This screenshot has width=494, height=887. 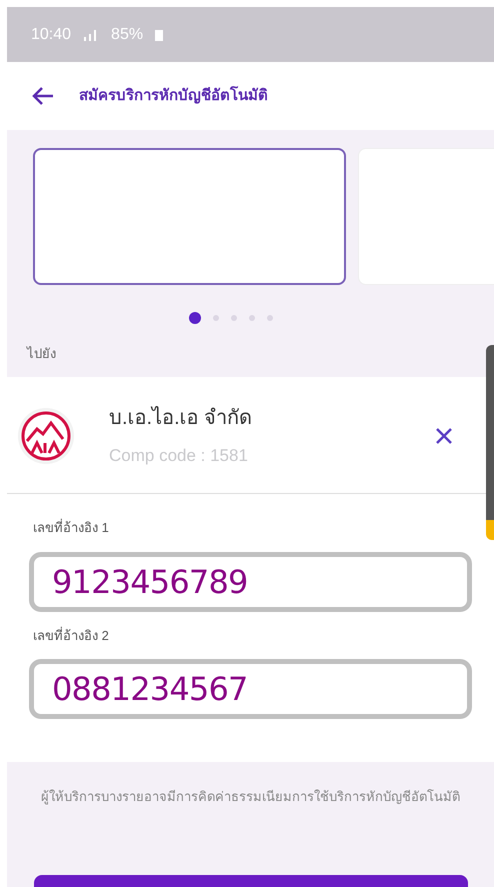 What do you see at coordinates (43, 96) in the screenshot?
I see `back-button` at bounding box center [43, 96].